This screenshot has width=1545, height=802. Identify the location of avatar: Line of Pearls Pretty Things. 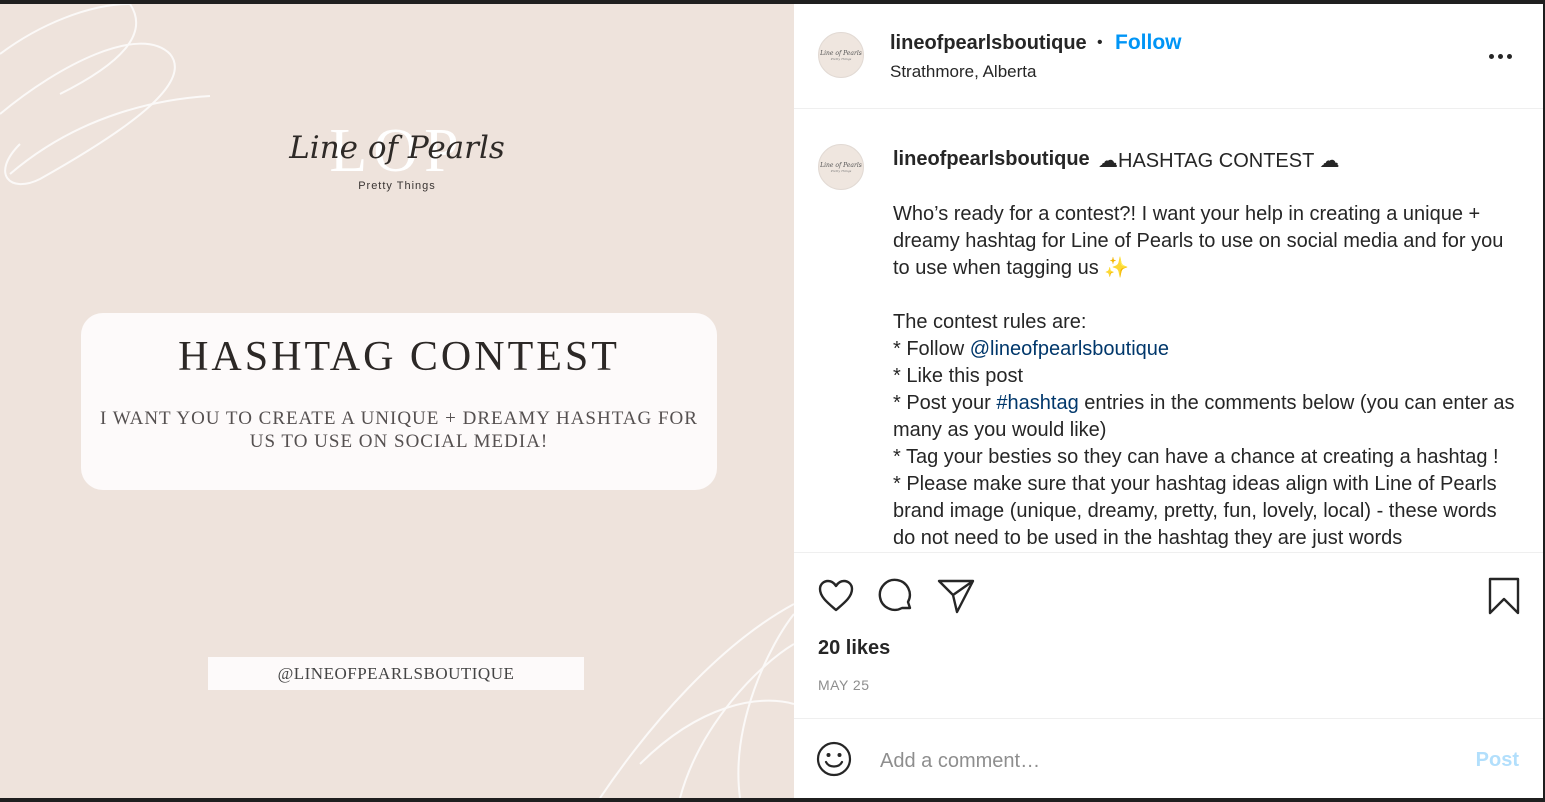
(841, 55).